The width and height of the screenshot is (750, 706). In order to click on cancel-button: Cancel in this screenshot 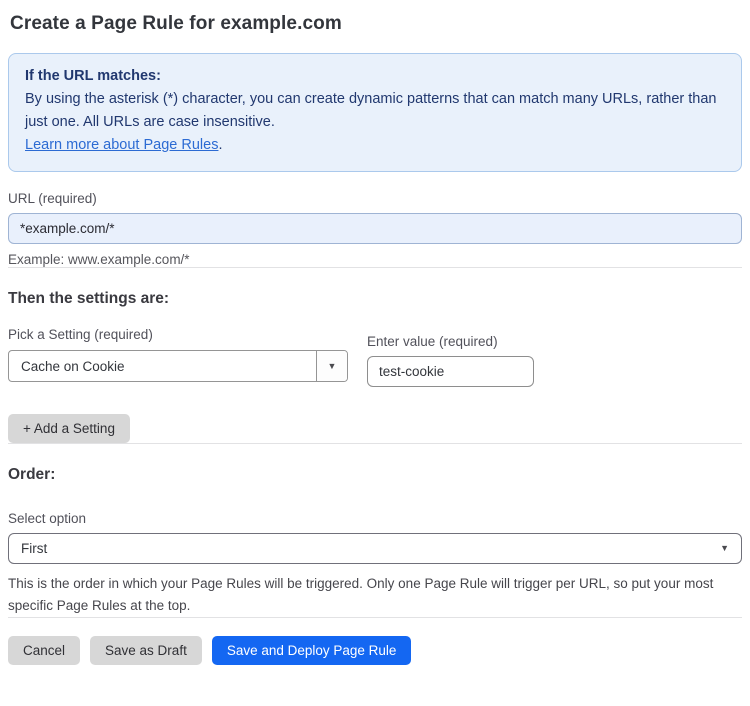, I will do `click(44, 650)`.